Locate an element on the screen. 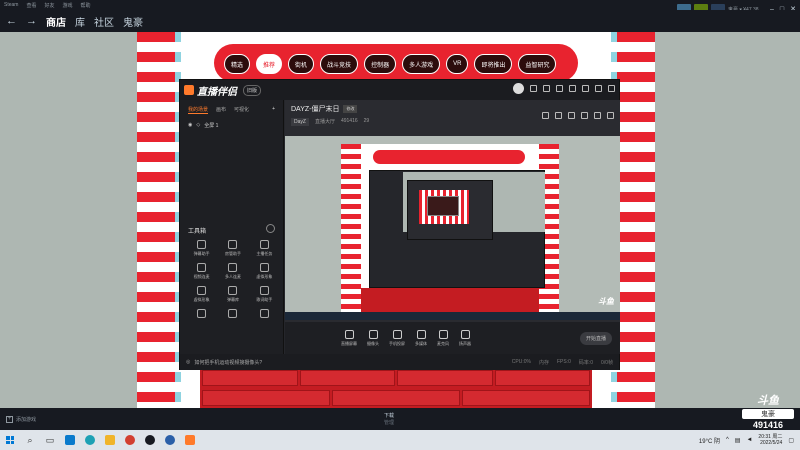 Image resolution: width=800 pixels, height=450 pixels. tool-video-link: 视频连麦 is located at coordinates (201, 271).